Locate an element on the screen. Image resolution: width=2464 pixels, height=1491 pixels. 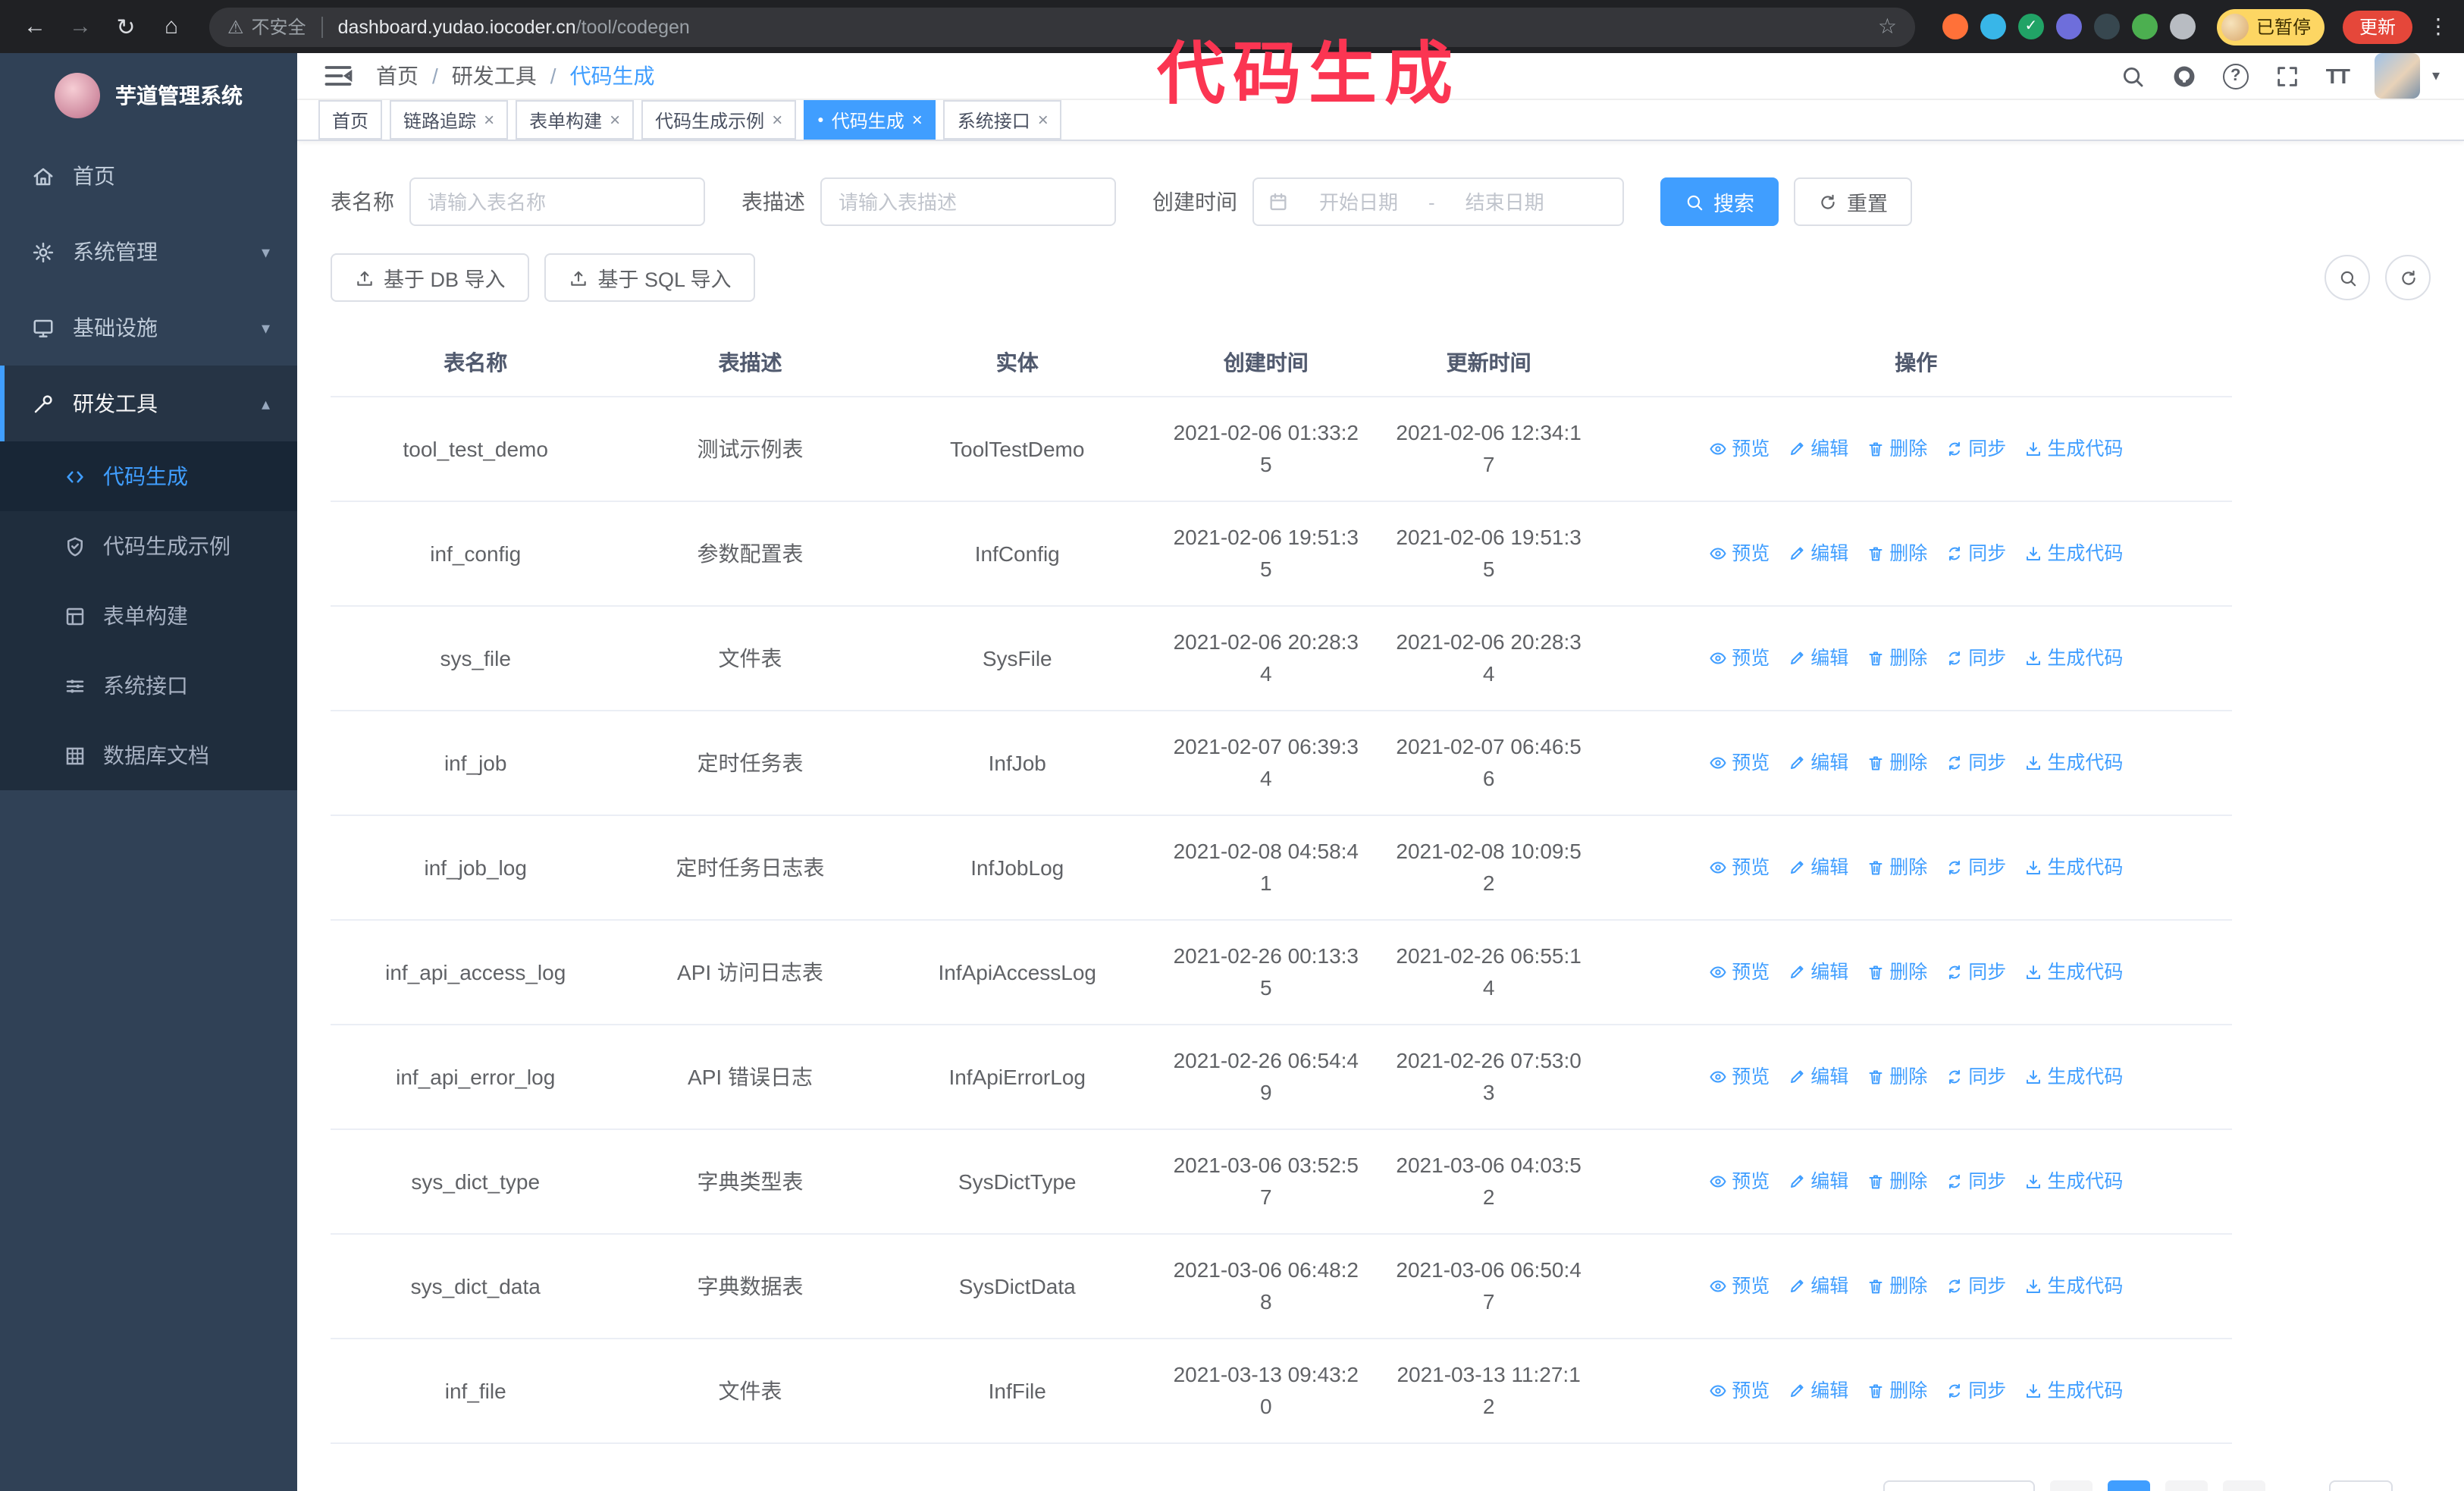
tab-codegen: ● 代码生成 × is located at coordinates (870, 120).